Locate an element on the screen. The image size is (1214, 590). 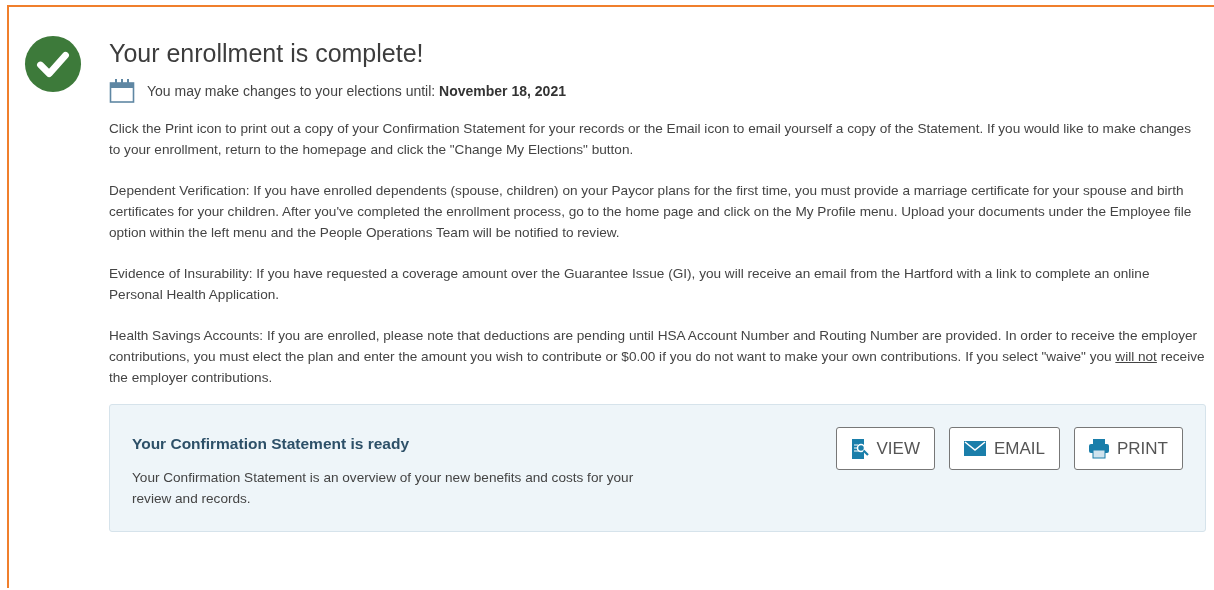
document-search-icon is located at coordinates (859, 448).